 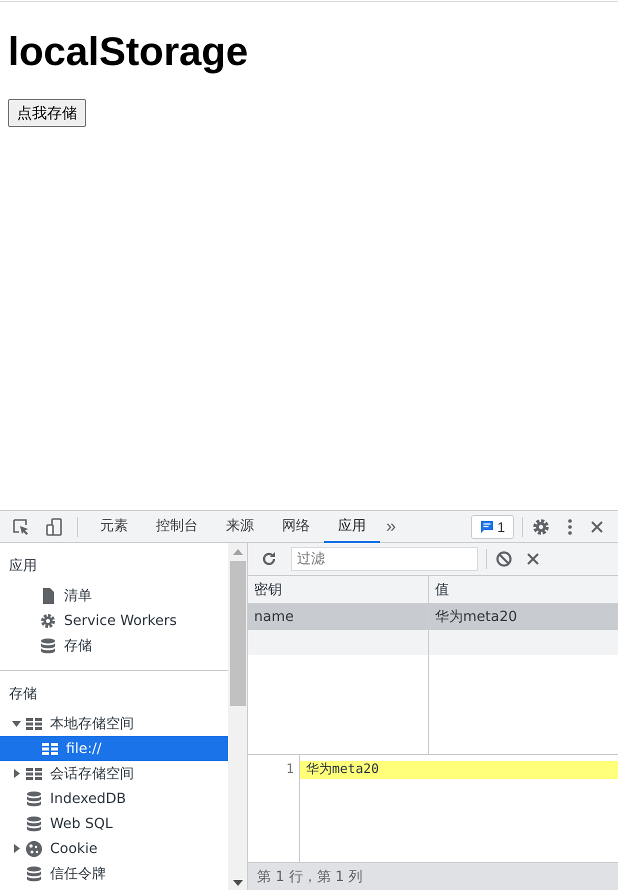 What do you see at coordinates (487, 527) in the screenshot?
I see `message-icon` at bounding box center [487, 527].